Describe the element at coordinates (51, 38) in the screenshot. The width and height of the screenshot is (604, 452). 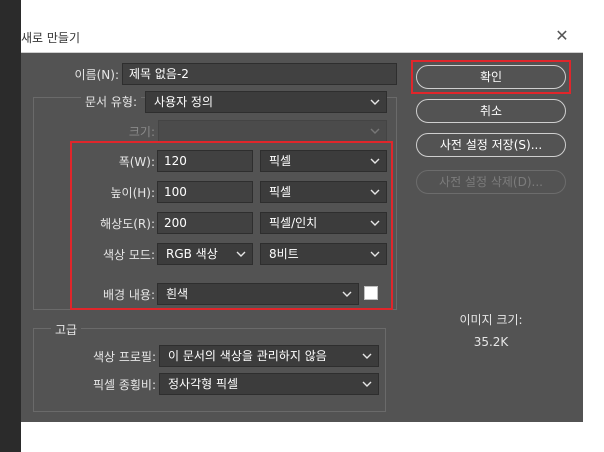
I see `dialog-title: 새로 만들기` at that location.